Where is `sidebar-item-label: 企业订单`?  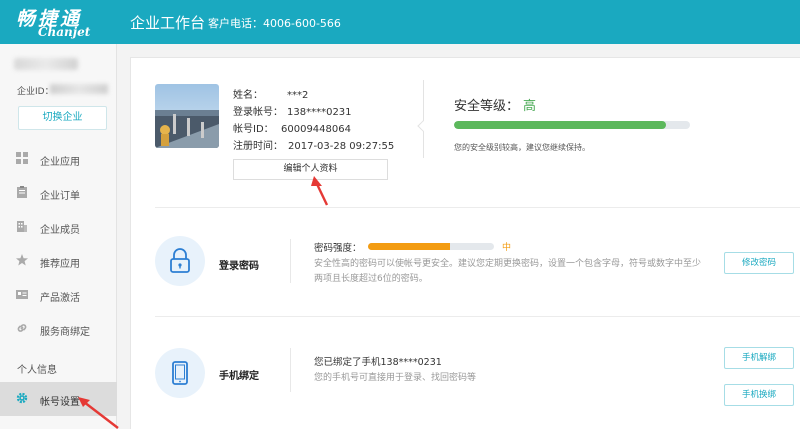
sidebar-item-label: 企业订单 is located at coordinates (60, 196).